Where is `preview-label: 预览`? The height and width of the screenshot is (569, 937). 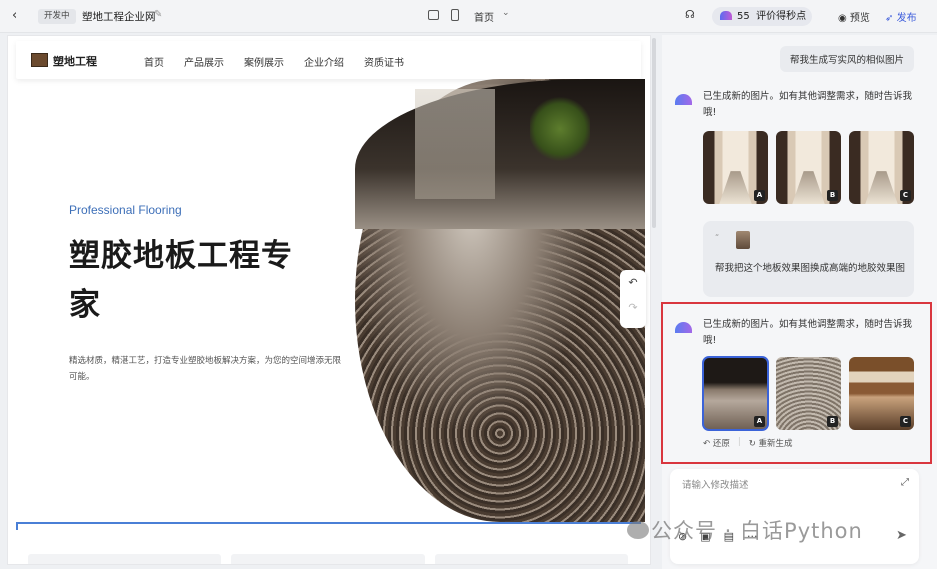
preview-label: 预览 is located at coordinates (859, 18).